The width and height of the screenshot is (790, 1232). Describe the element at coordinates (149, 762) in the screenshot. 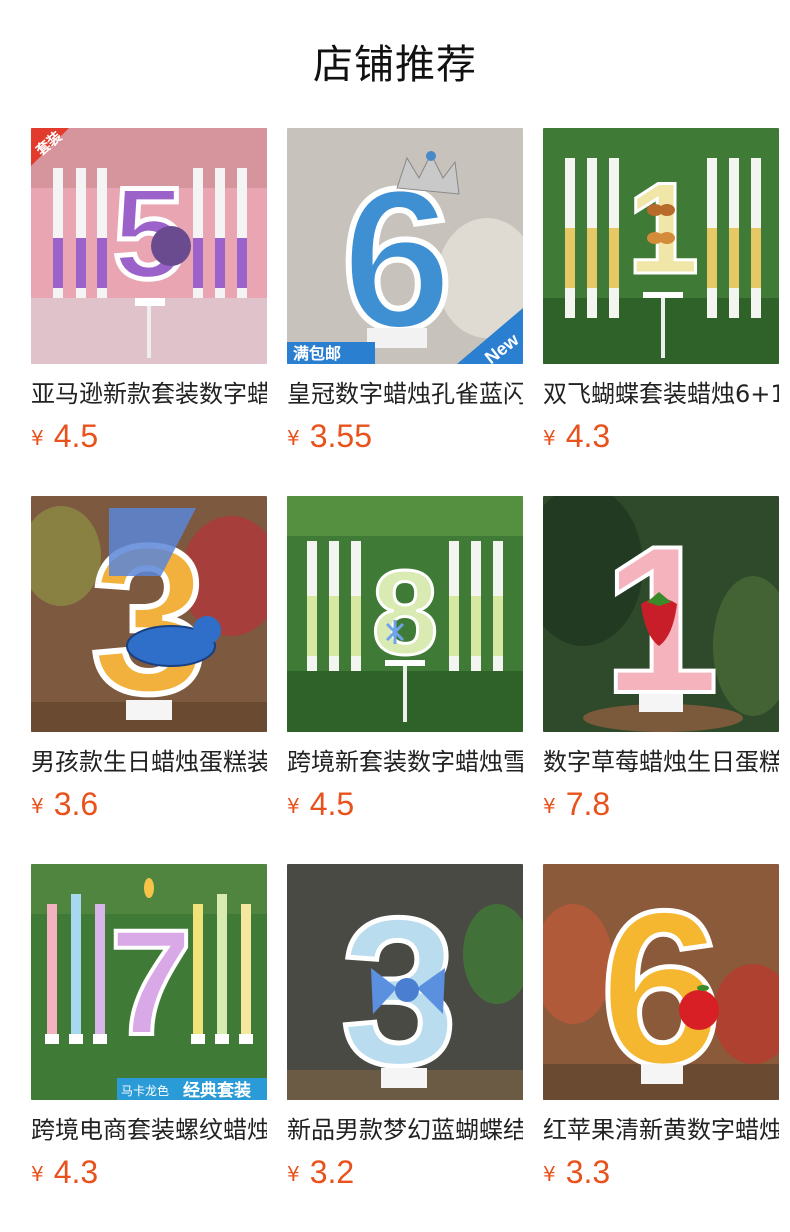

I see `product-name: 男孩款生日蜡烛蛋糕装饰` at that location.